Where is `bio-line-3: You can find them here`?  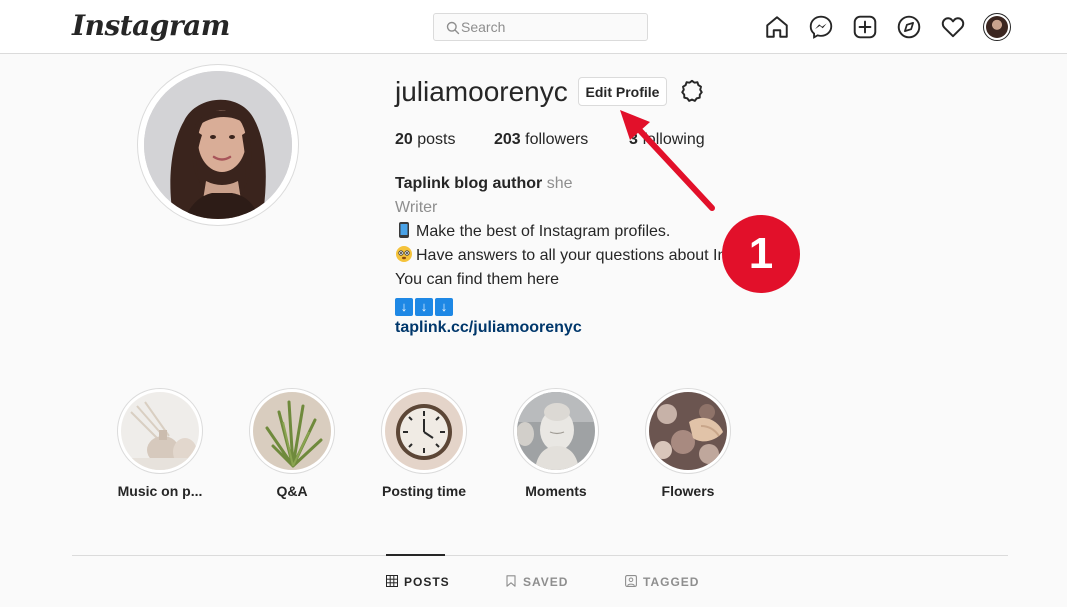 bio-line-3: You can find them here is located at coordinates (477, 279).